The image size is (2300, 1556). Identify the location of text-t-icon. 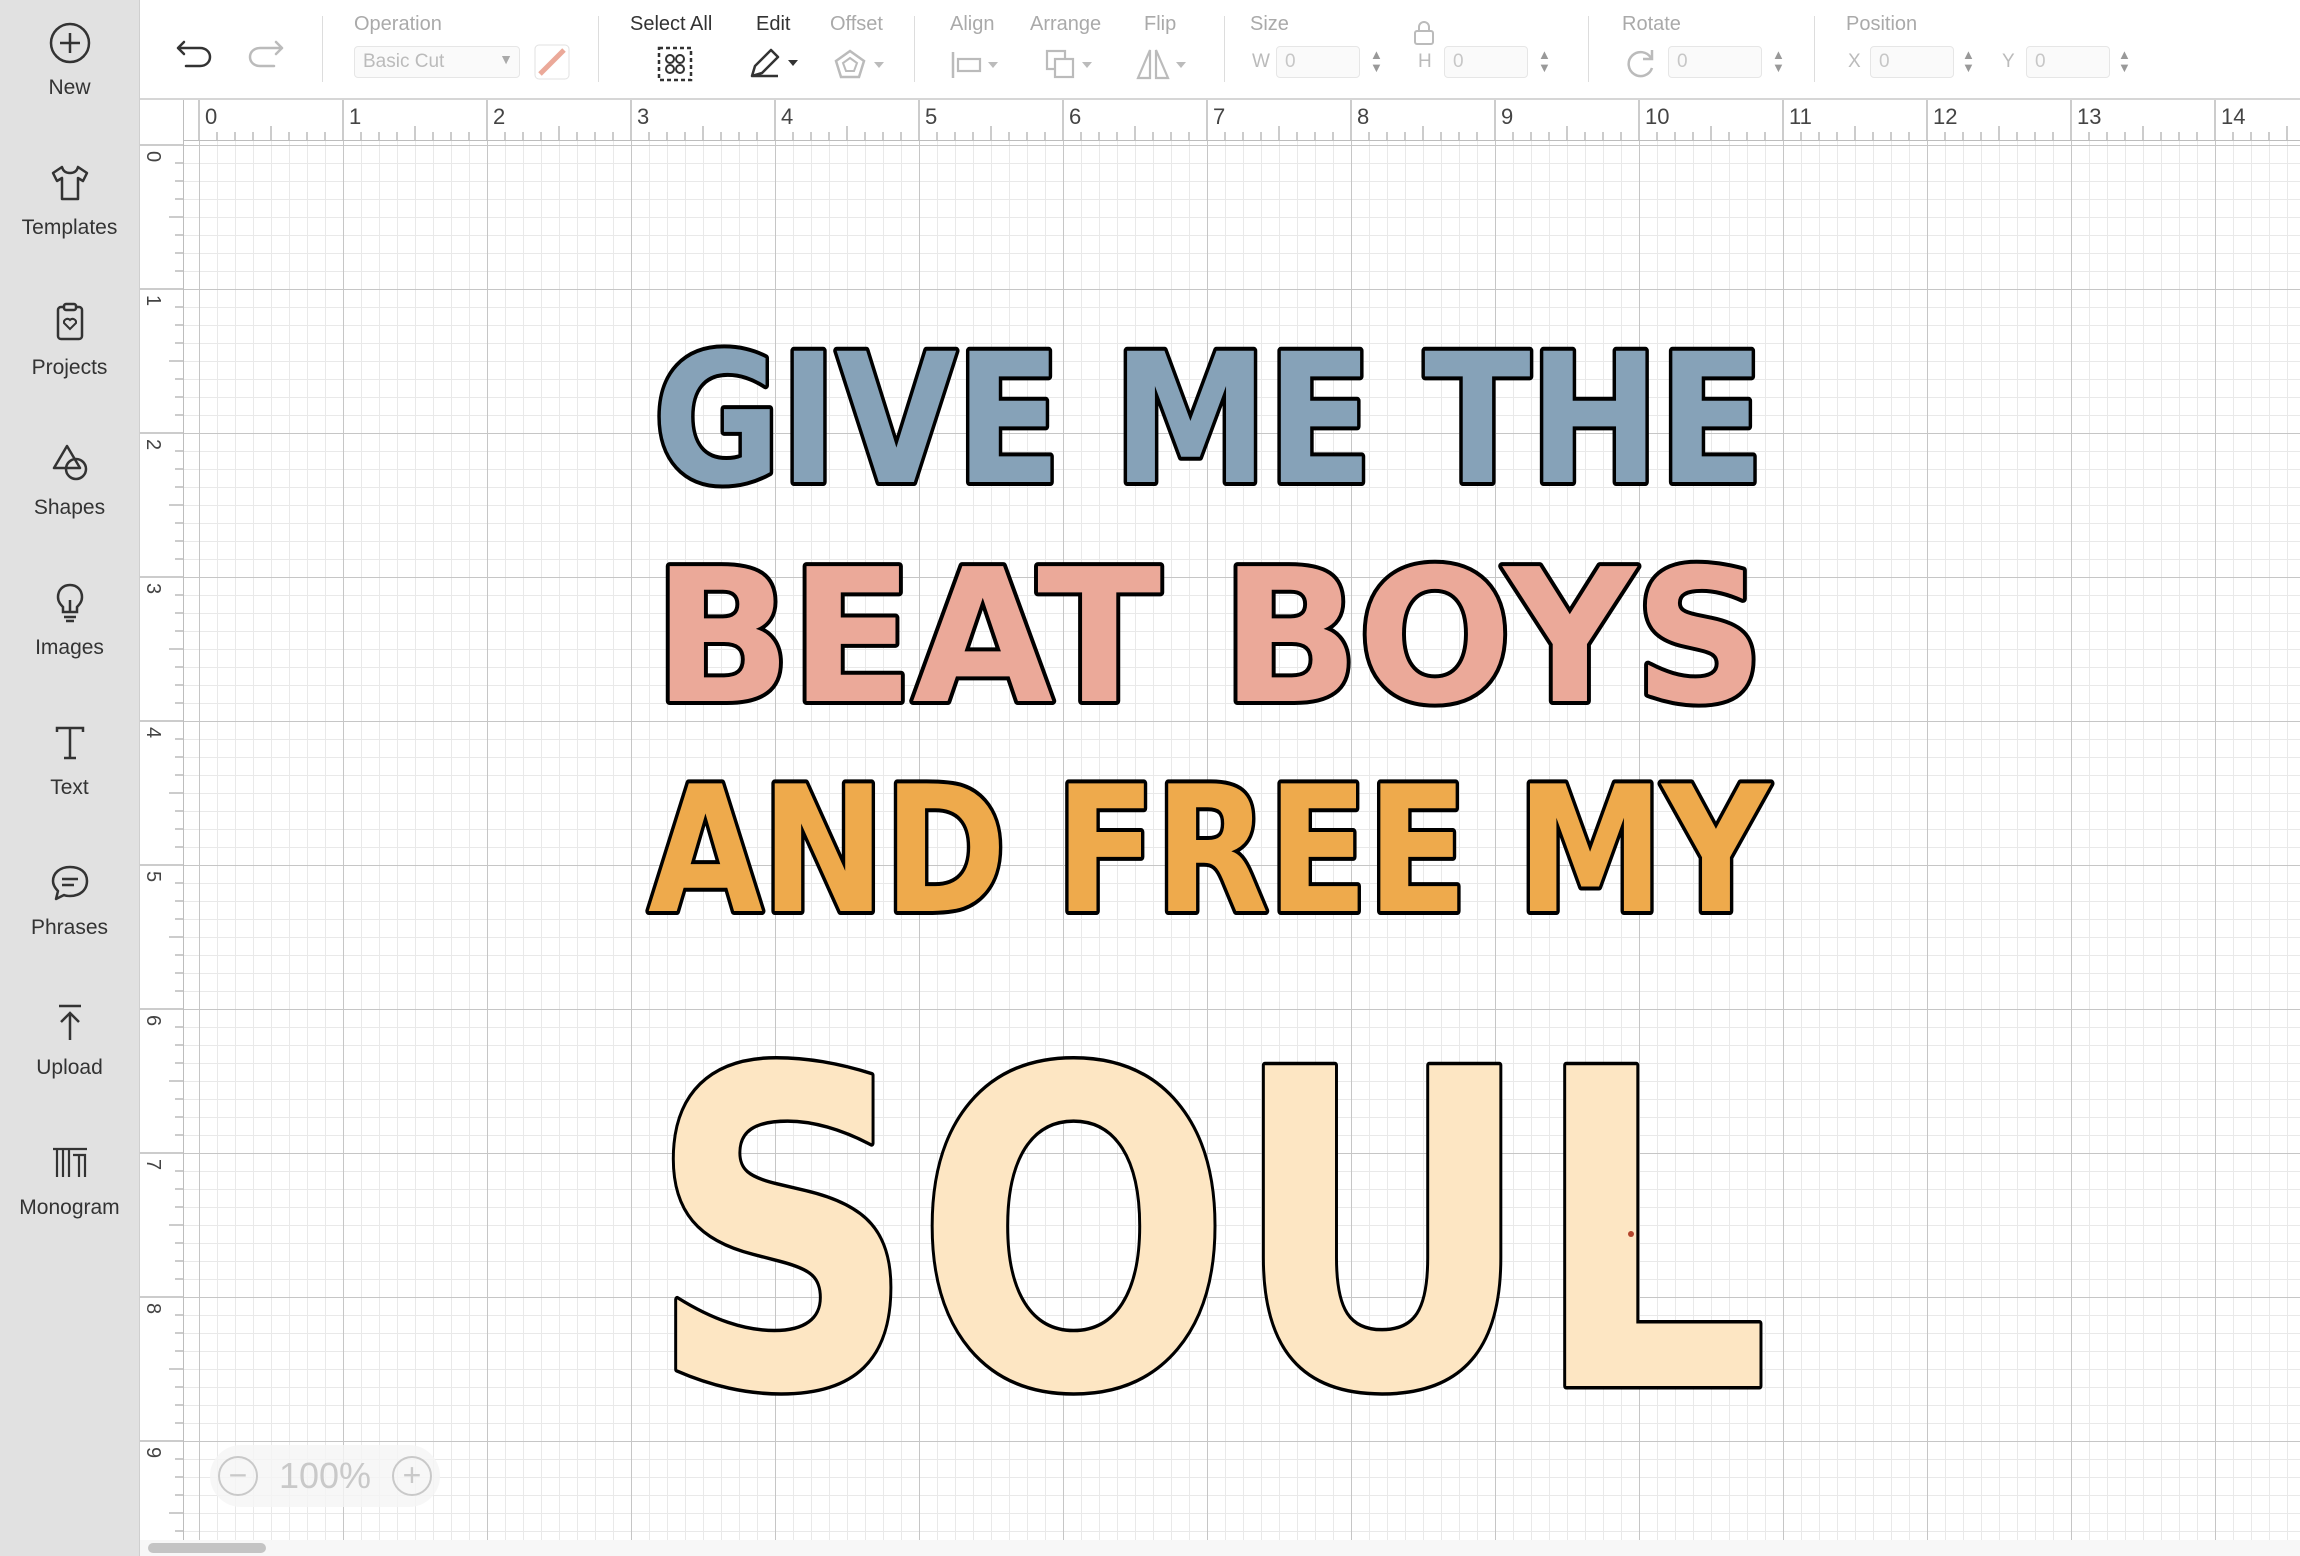
(70, 743).